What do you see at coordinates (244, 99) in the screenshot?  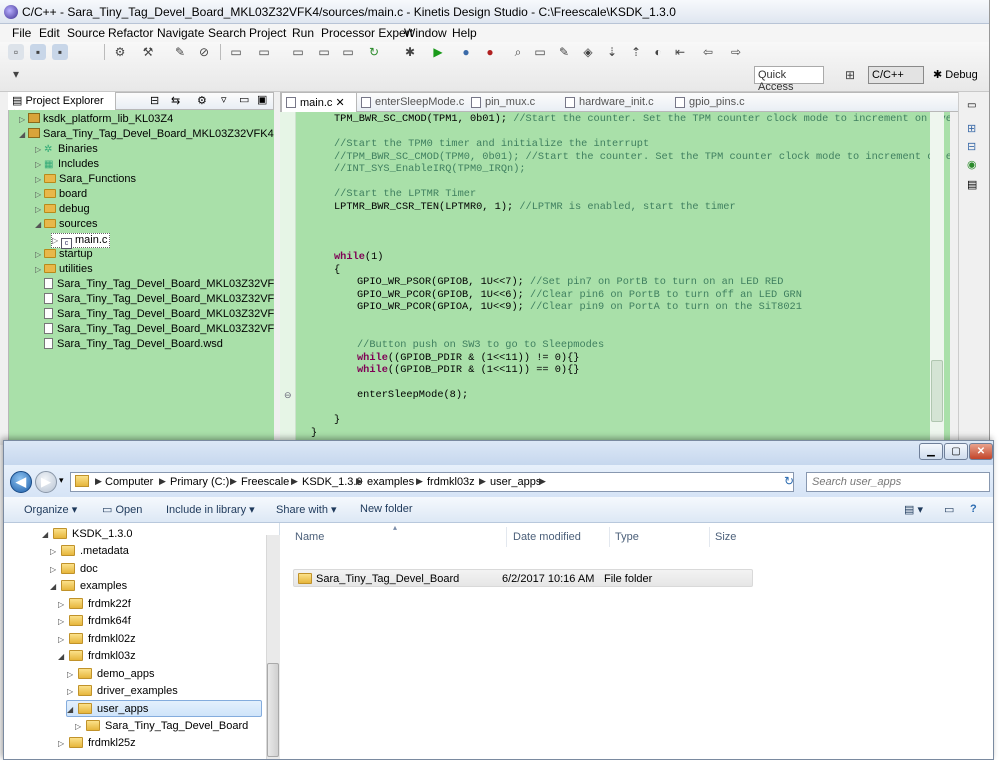 I see `minimize-icon: ▭` at bounding box center [244, 99].